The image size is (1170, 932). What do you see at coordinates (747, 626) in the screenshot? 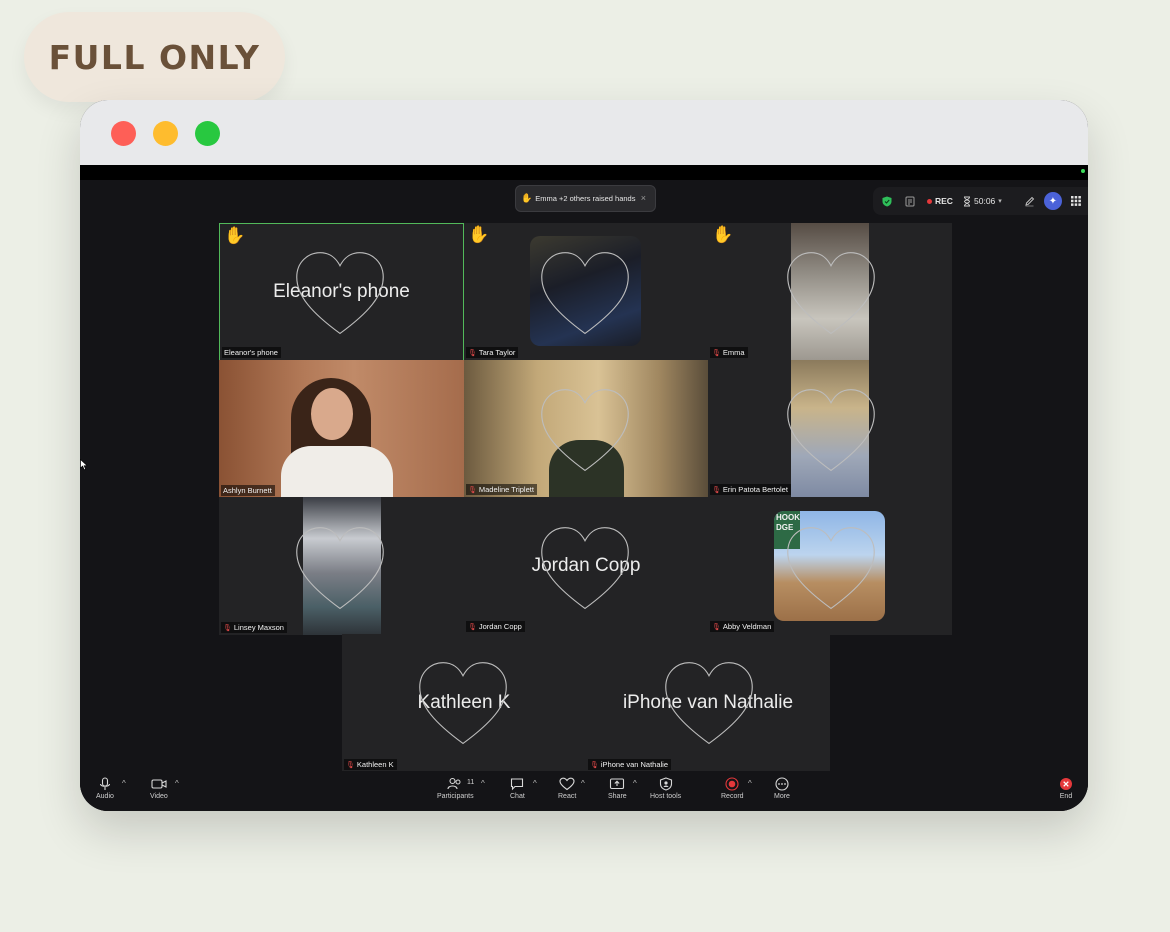
I see `participant-name: Abby Veldman` at bounding box center [747, 626].